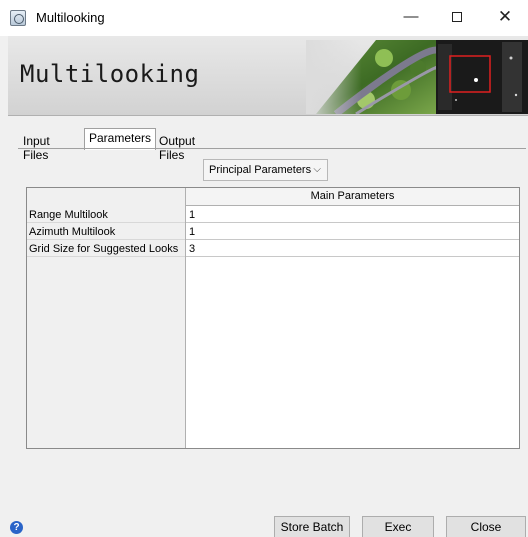  What do you see at coordinates (352, 232) in the screenshot?
I see `azimuth-multilook-field: 1` at bounding box center [352, 232].